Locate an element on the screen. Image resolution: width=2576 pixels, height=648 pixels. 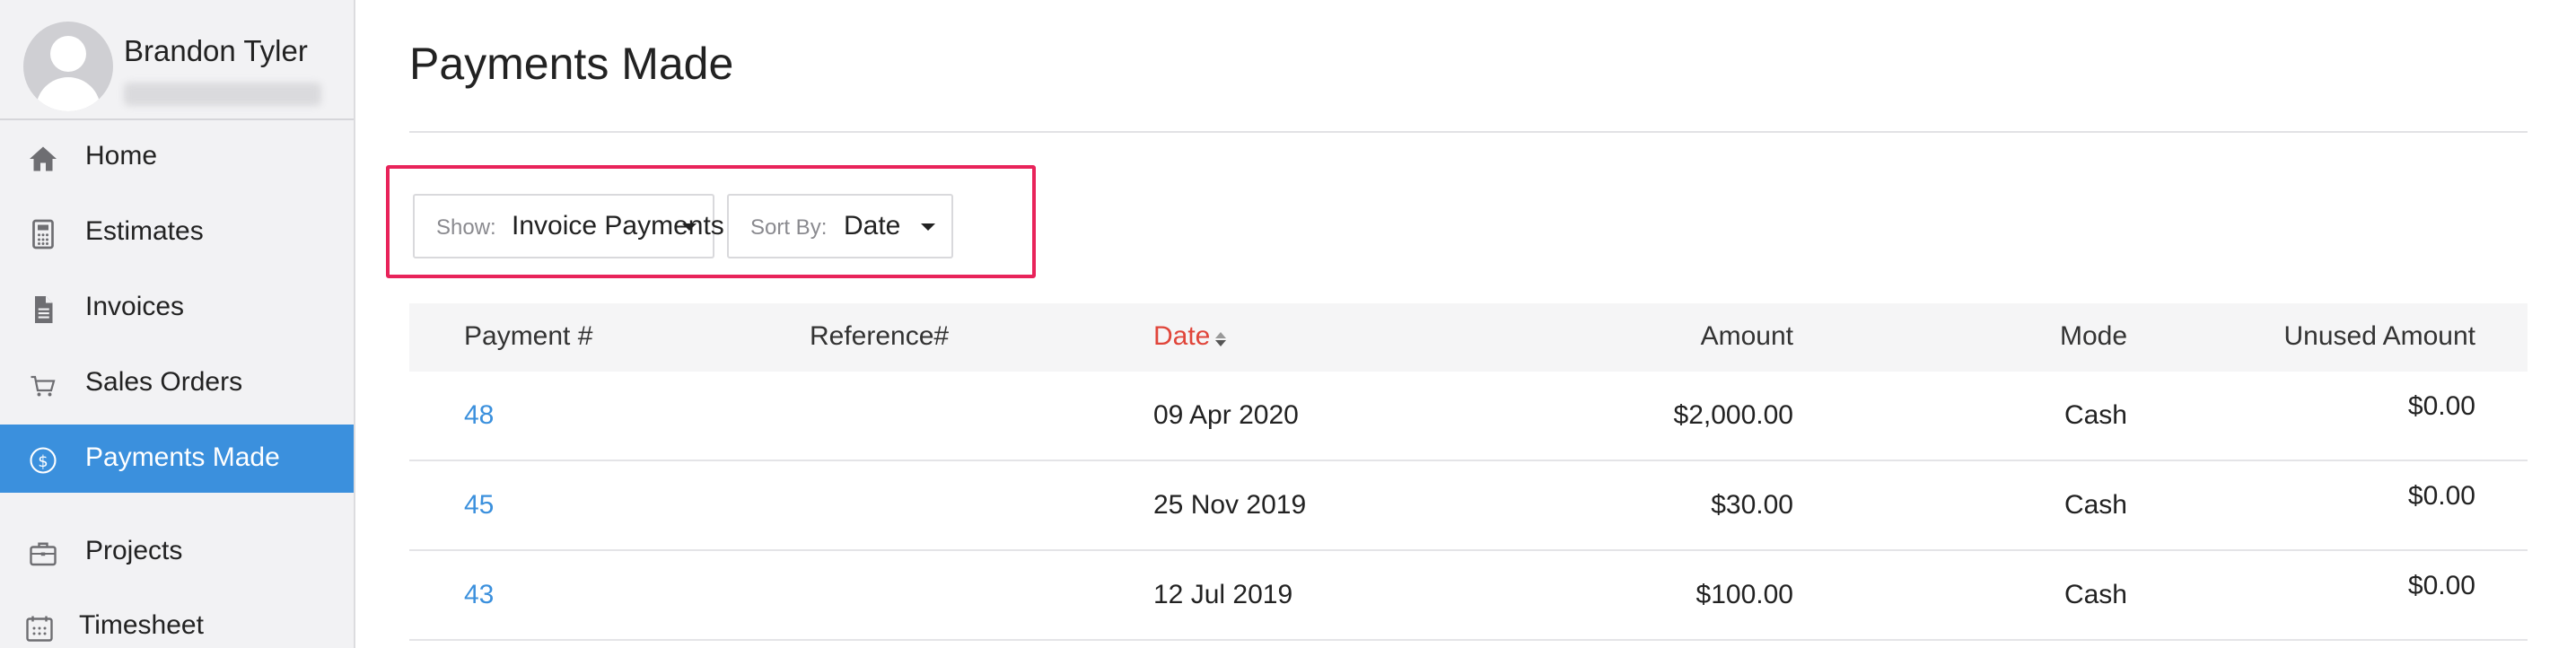
sidebar-item-label: Sales Orders is located at coordinates (164, 382).